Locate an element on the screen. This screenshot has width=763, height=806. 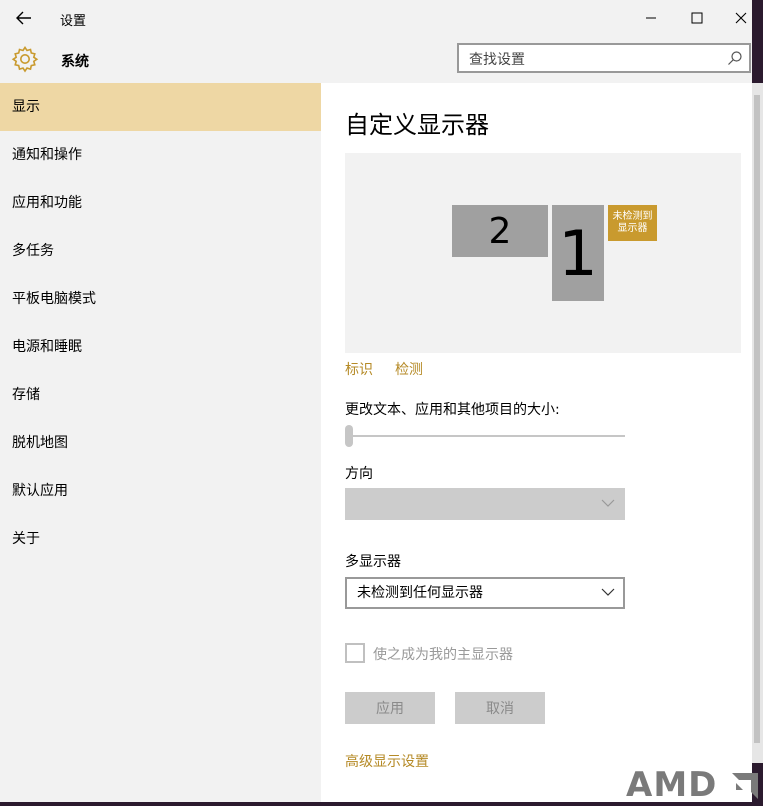
sidebar-item-notifications: 通知和操作 is located at coordinates (160, 155).